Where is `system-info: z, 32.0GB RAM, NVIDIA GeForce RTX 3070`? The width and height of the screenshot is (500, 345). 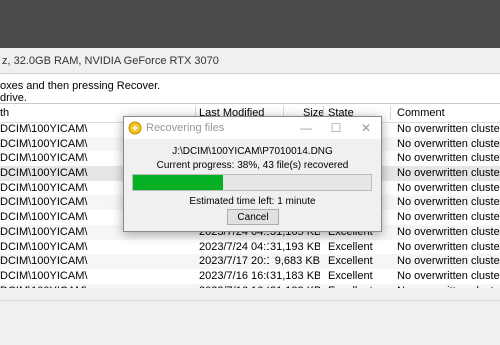 system-info: z, 32.0GB RAM, NVIDIA GeForce RTX 3070 is located at coordinates (250, 61).